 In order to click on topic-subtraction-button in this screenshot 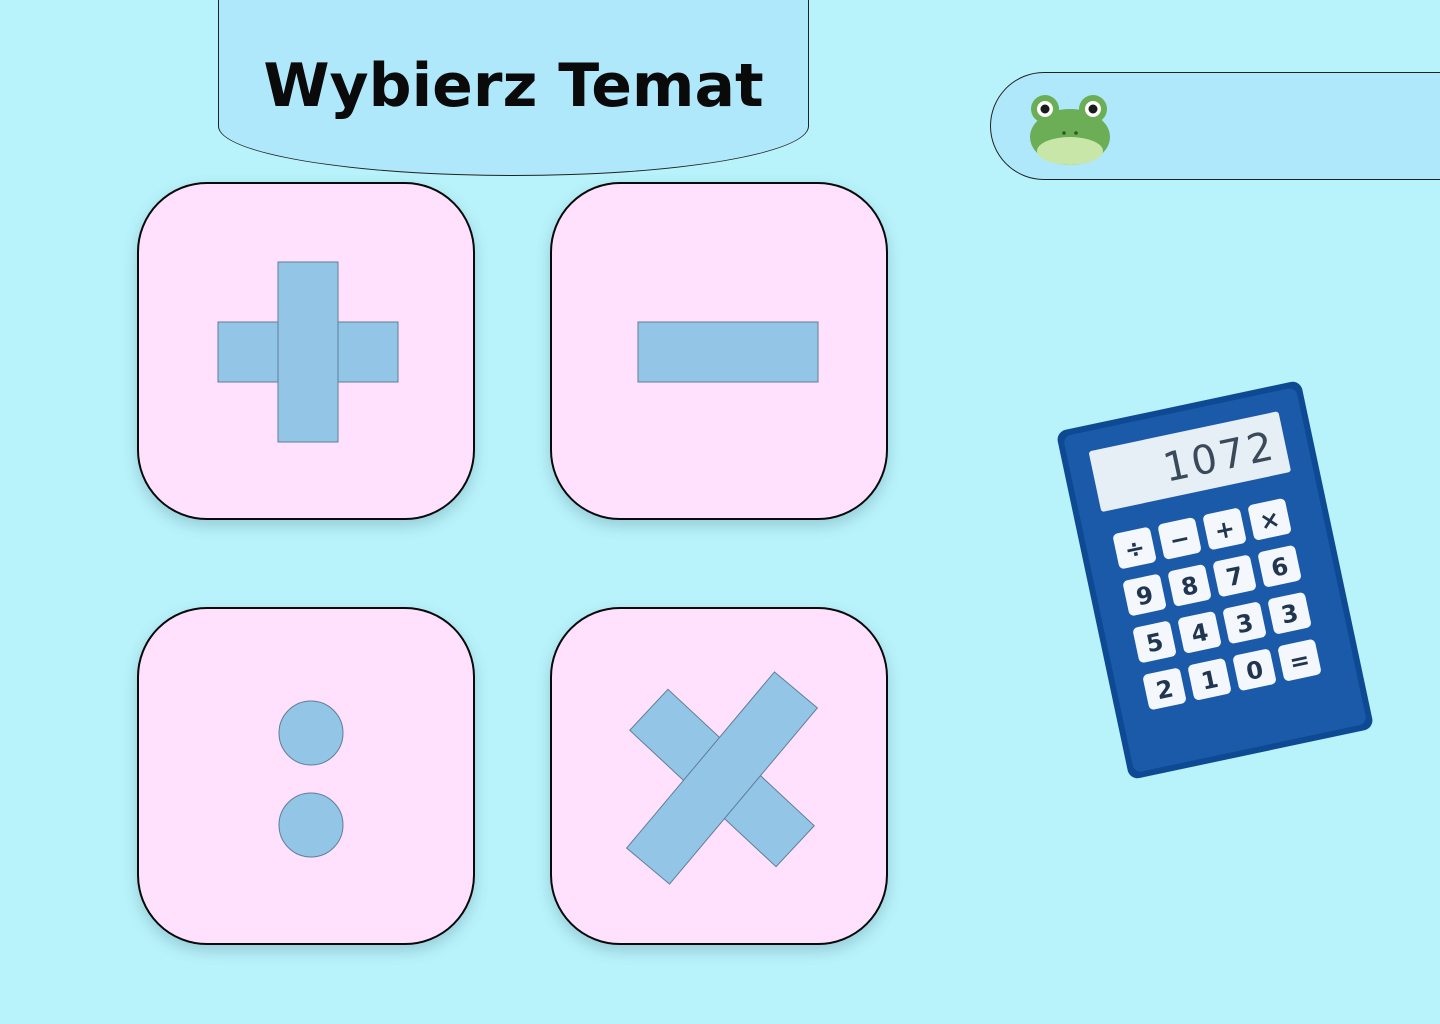, I will do `click(719, 351)`.